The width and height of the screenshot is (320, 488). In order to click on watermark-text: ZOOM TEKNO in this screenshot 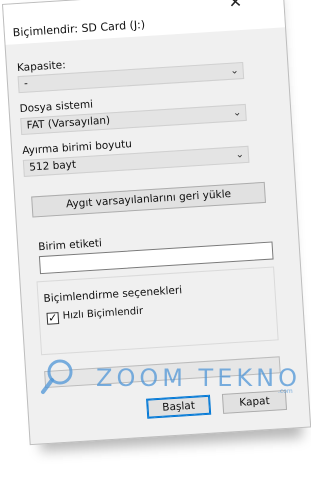, I will do `click(198, 378)`.